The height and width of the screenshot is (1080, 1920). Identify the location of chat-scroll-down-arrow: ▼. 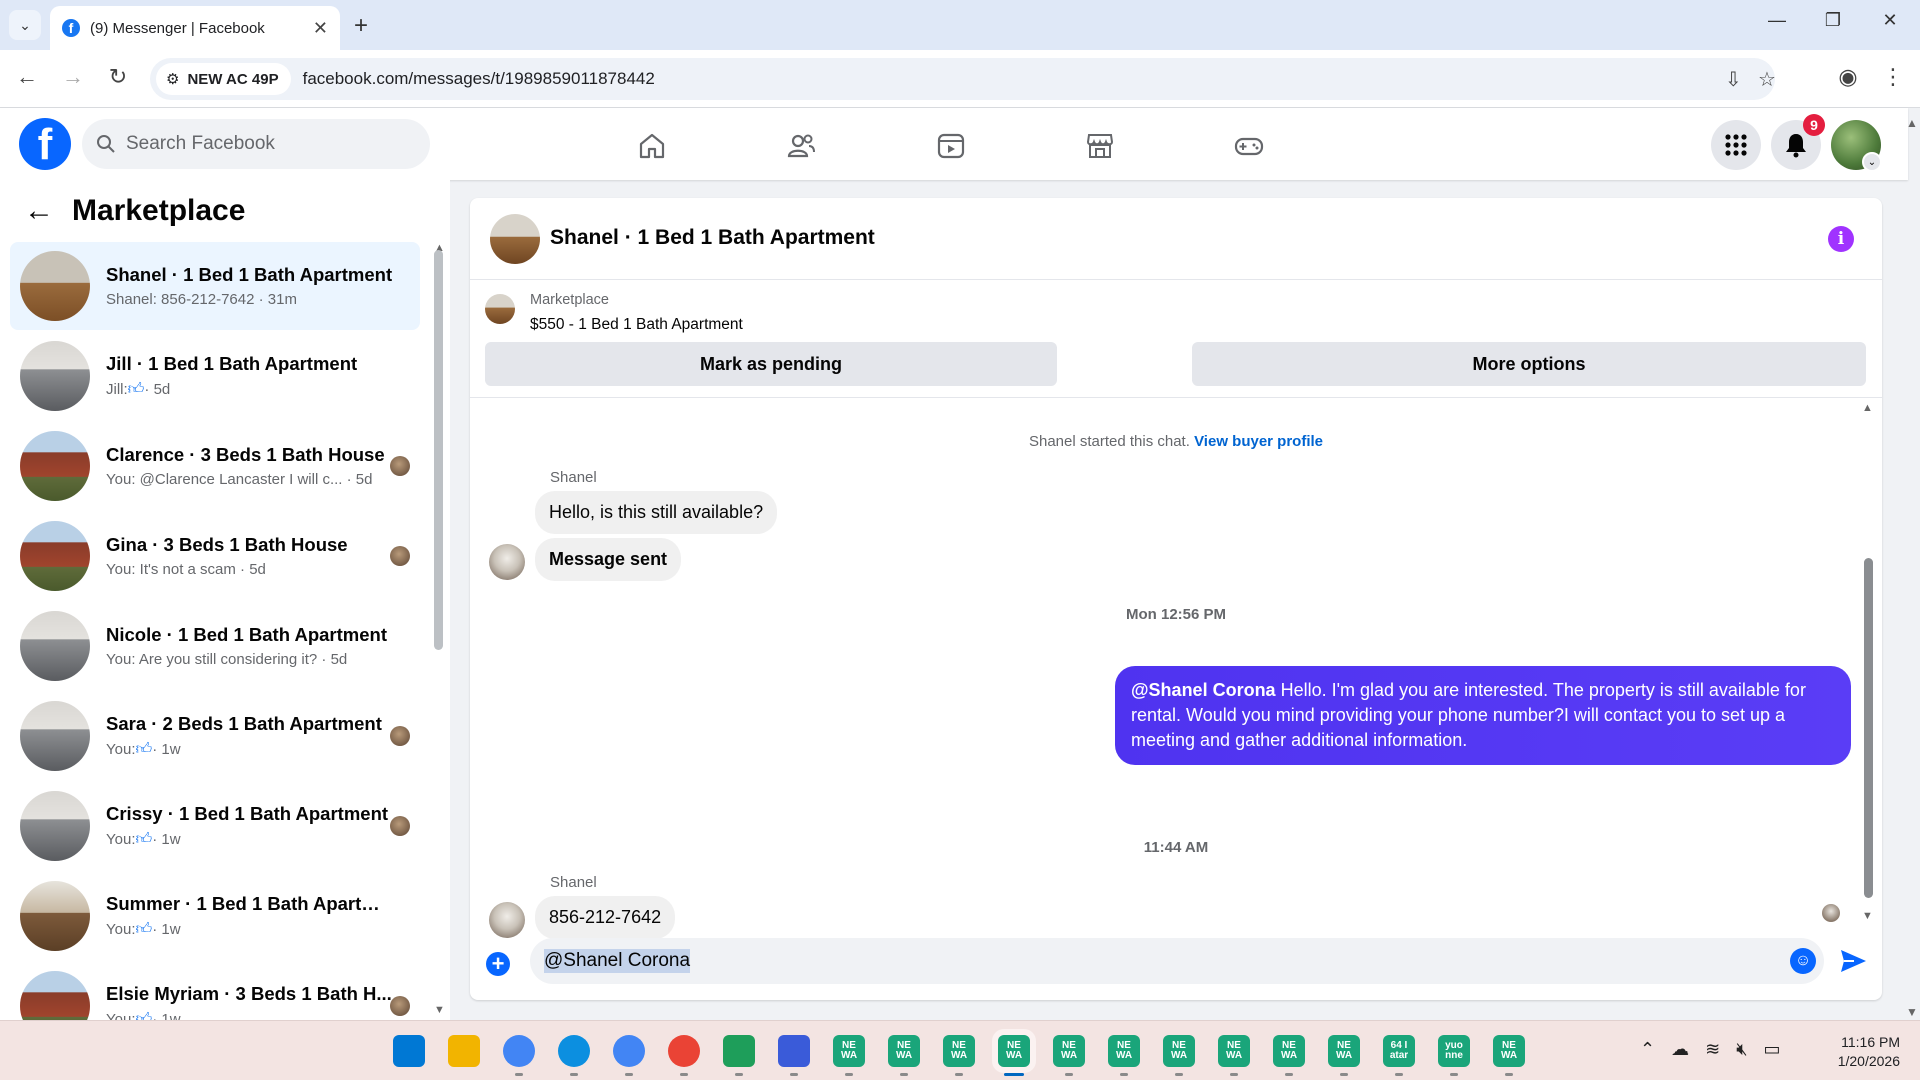
(1867, 916).